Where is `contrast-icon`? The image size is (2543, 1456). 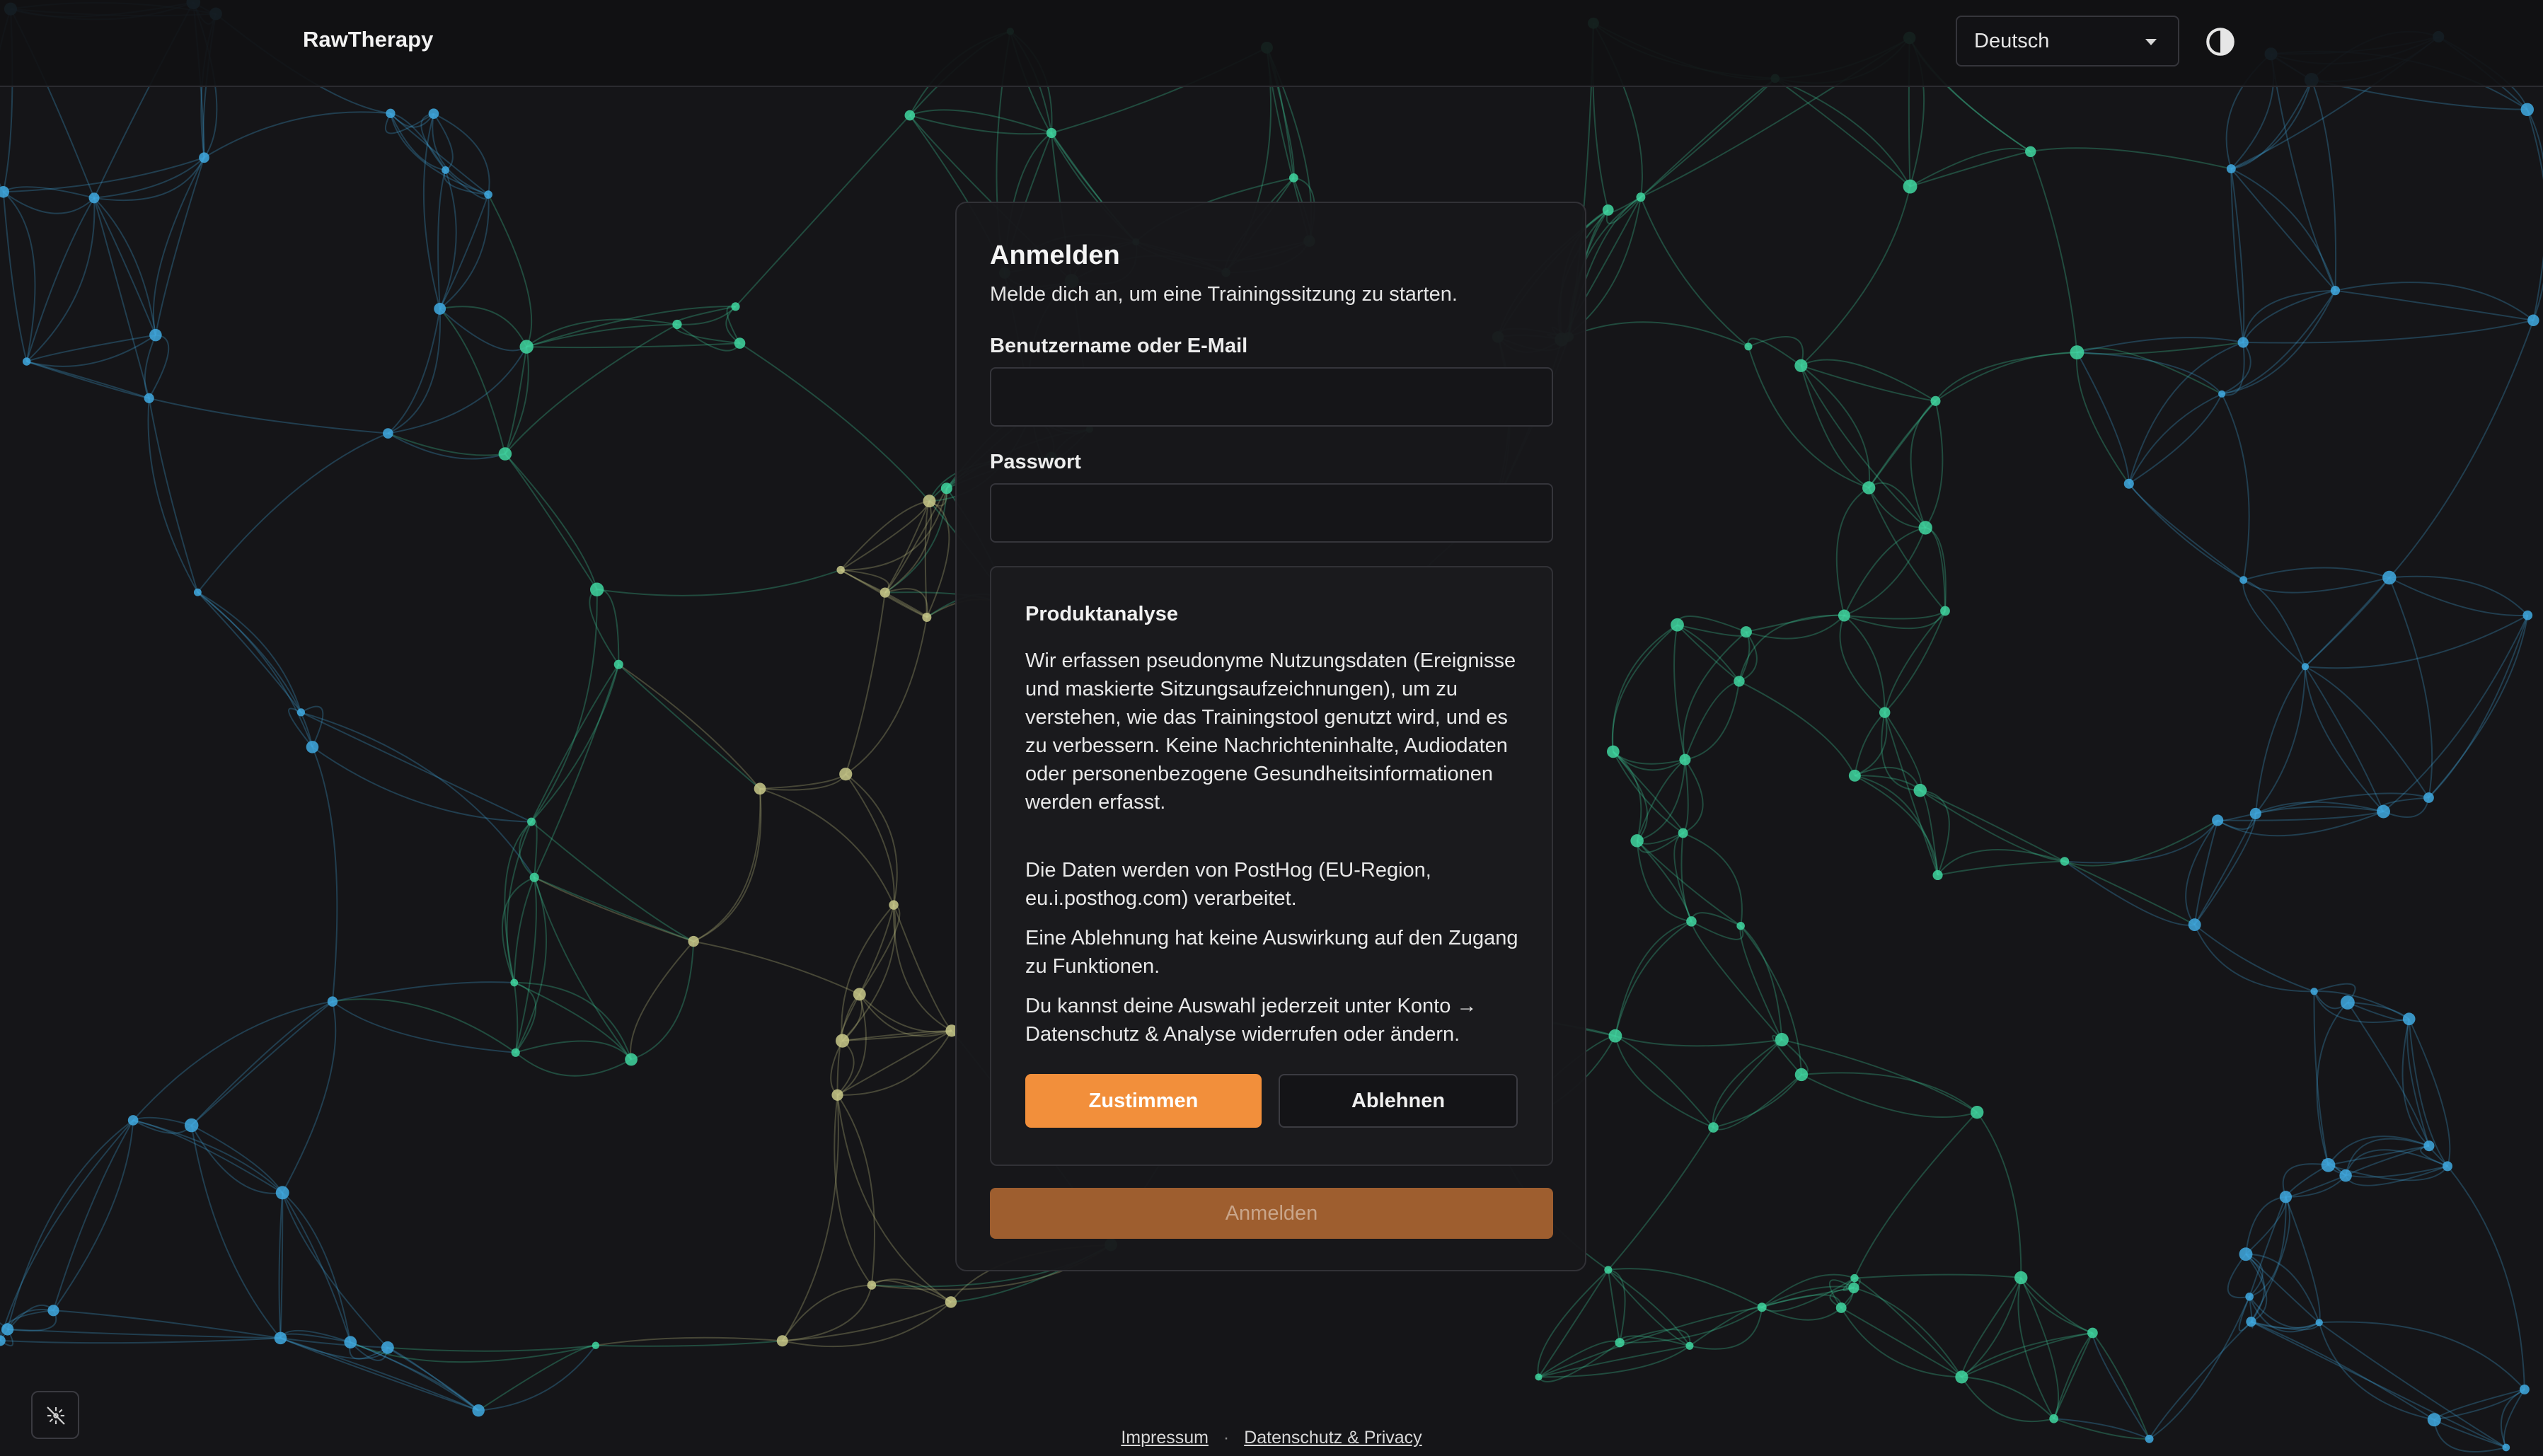 contrast-icon is located at coordinates (2220, 42).